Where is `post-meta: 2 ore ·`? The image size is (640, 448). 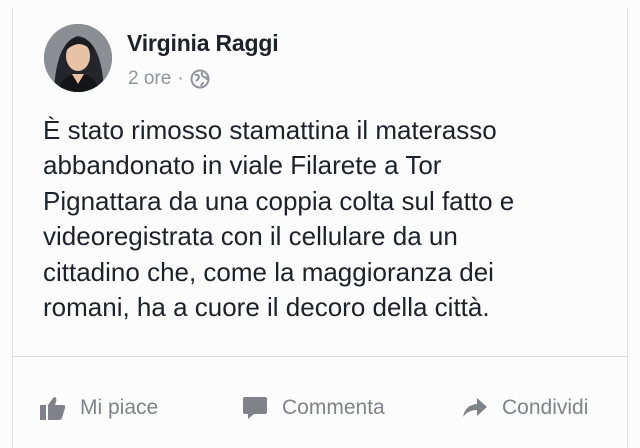 post-meta: 2 ore · is located at coordinates (169, 79).